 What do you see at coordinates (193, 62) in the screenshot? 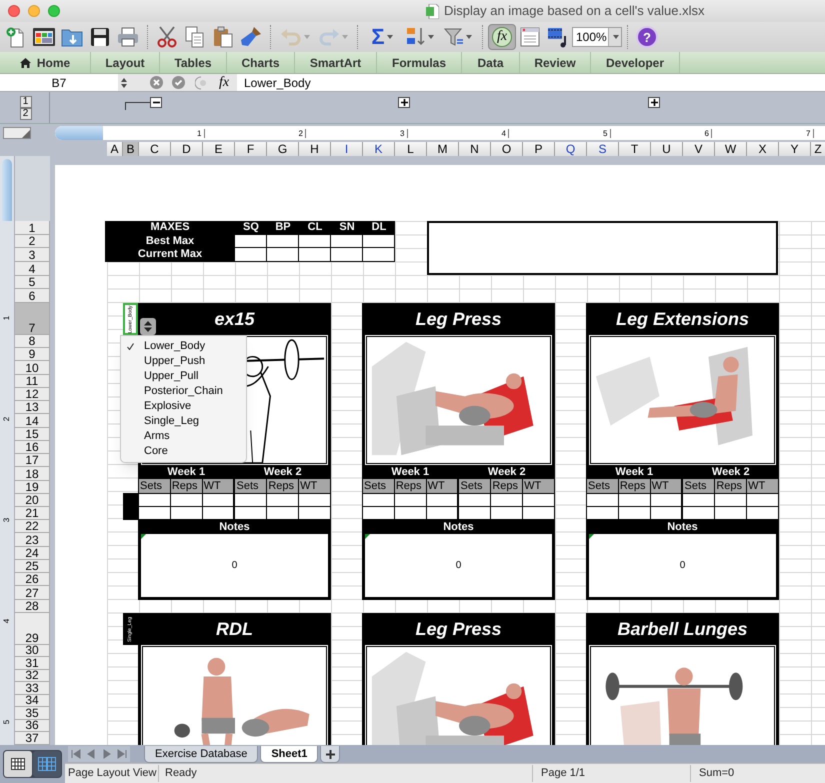
I see `ribbon-tab: Tables` at bounding box center [193, 62].